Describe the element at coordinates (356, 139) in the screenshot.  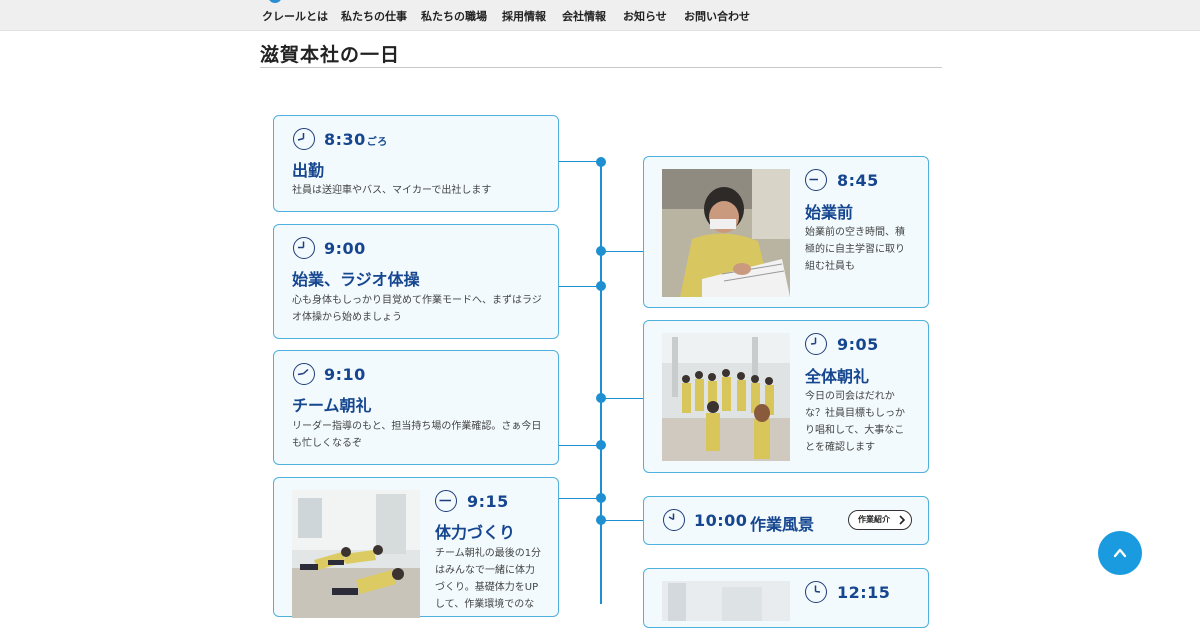
I see `time-label: 8:30ごろ` at that location.